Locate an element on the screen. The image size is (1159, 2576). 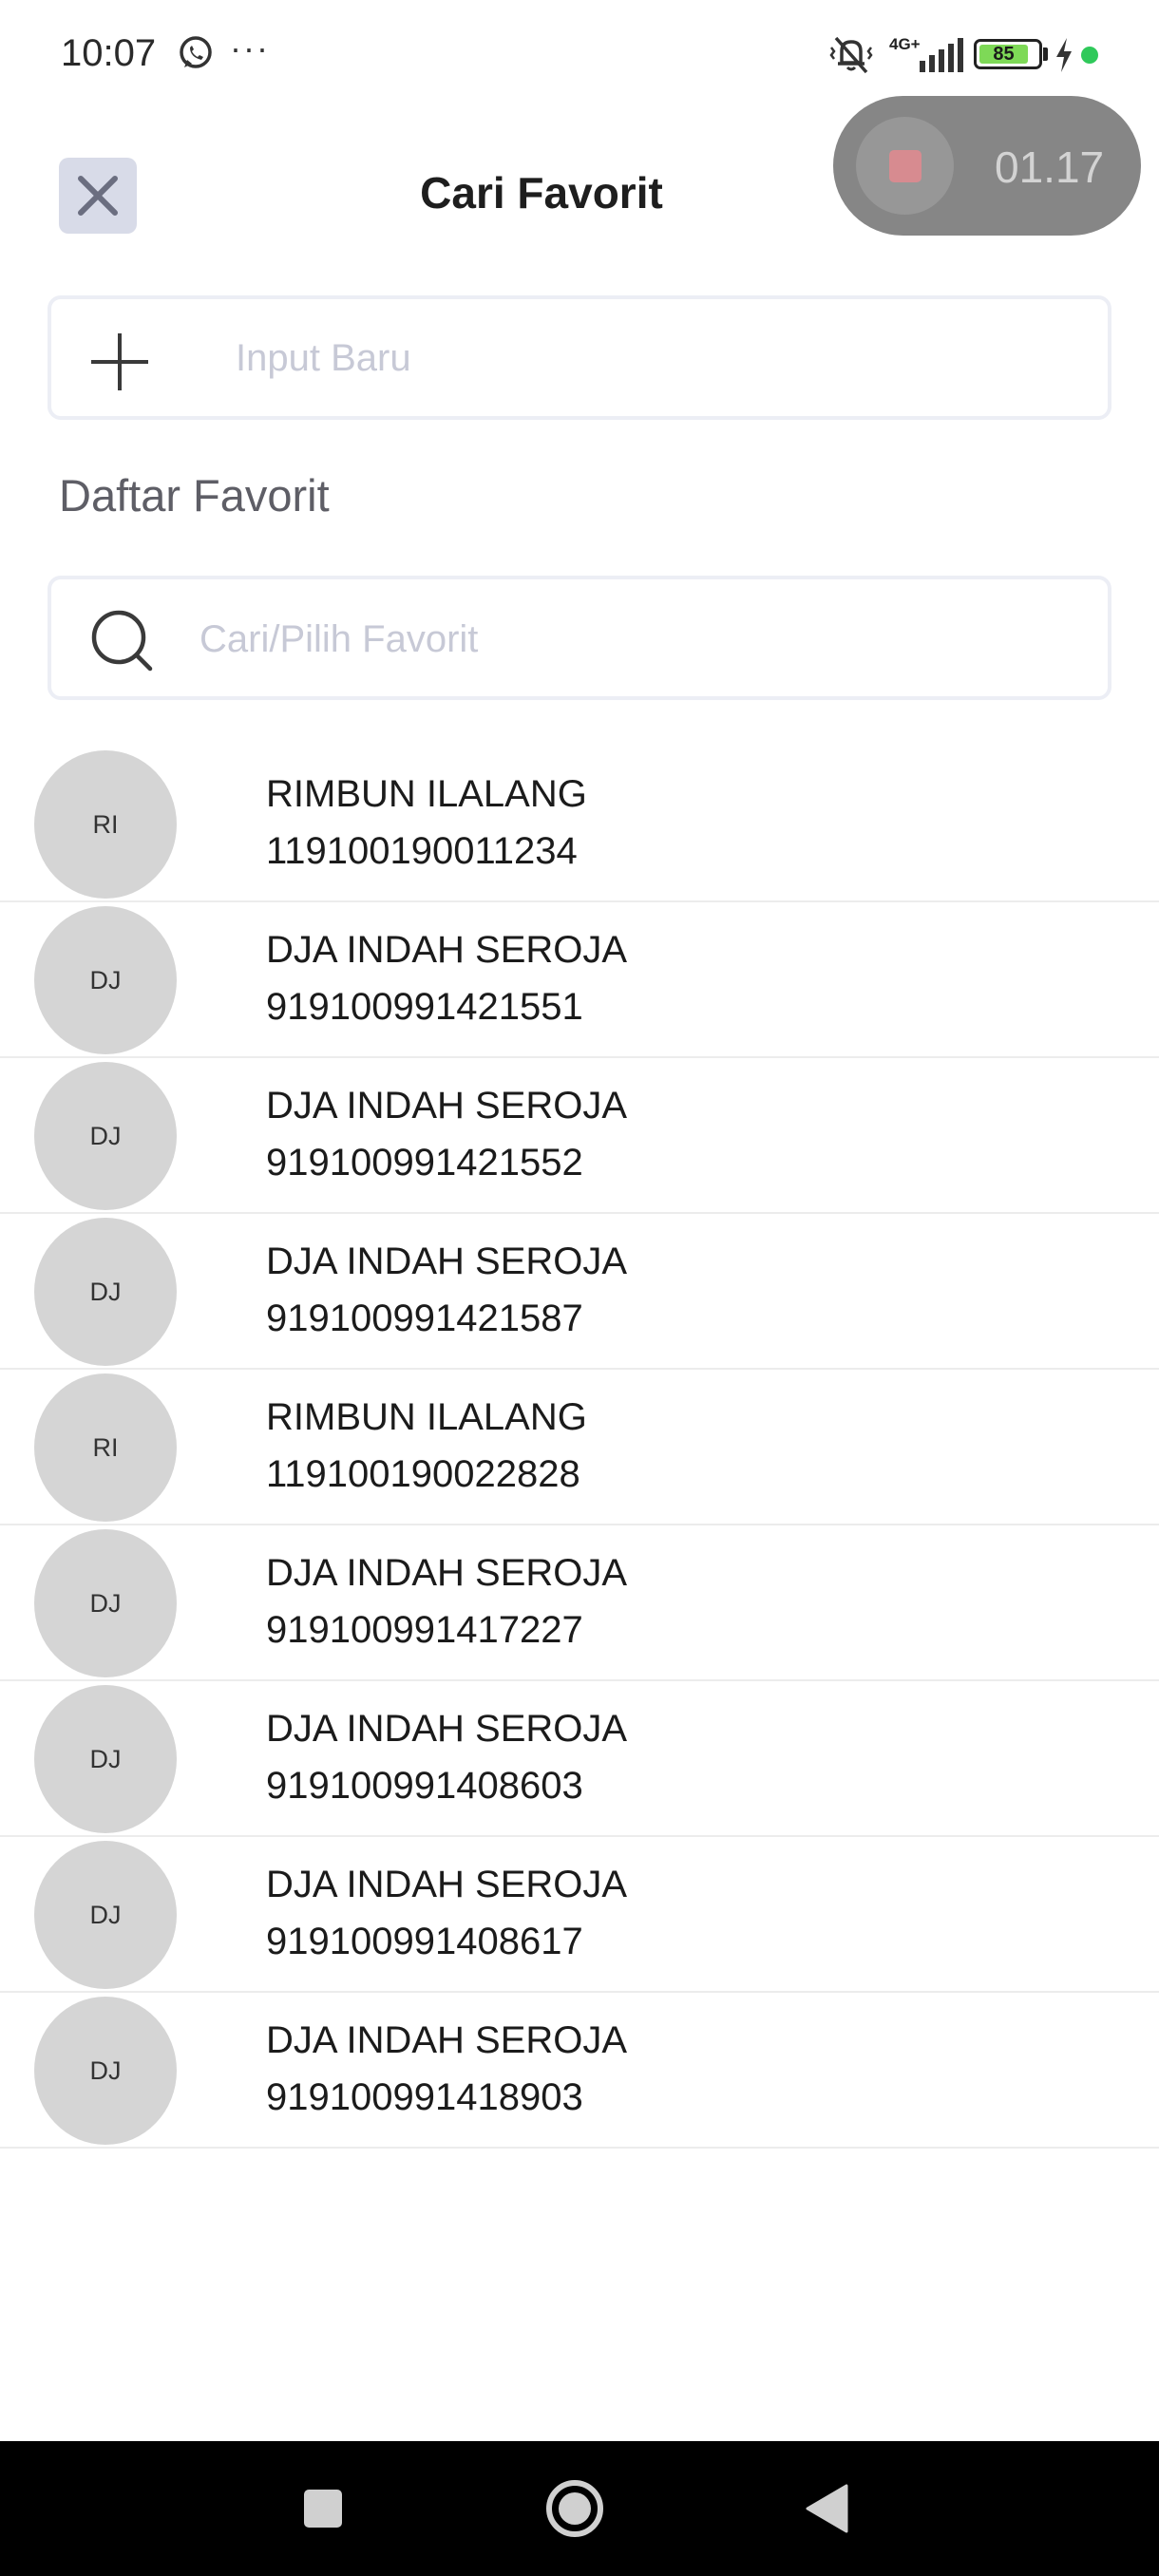
stop-record-button is located at coordinates (905, 166).